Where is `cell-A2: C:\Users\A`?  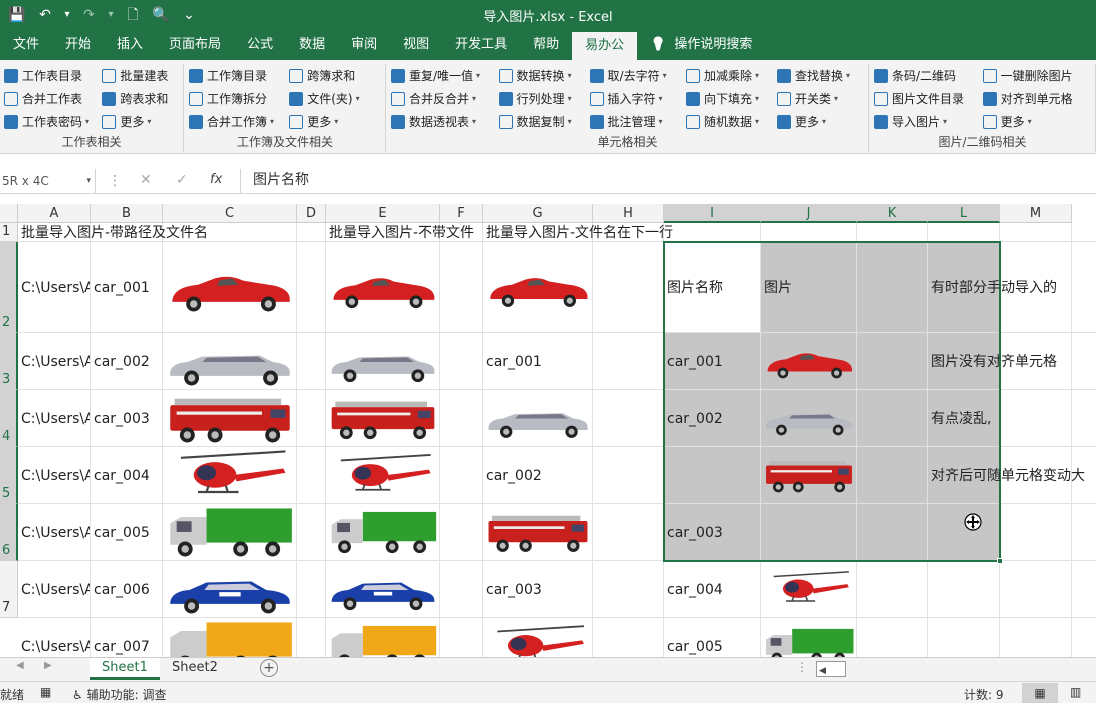
cell-A2: C:\Users\A is located at coordinates (55, 288).